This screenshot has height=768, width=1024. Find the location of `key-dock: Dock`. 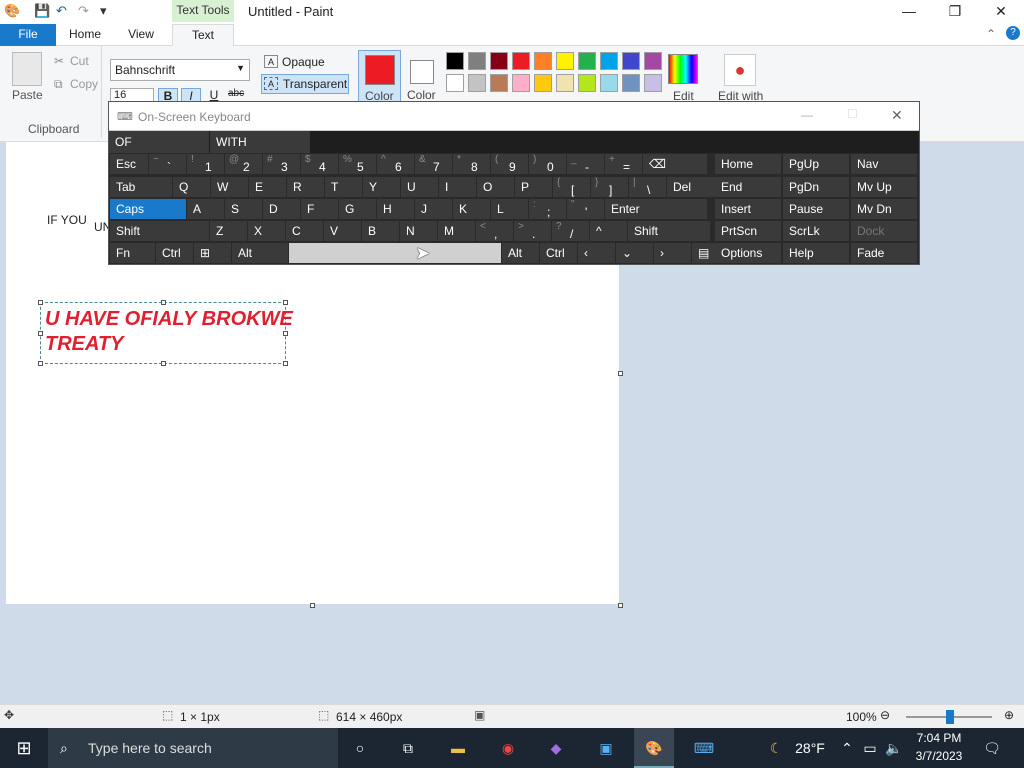

key-dock: Dock is located at coordinates (884, 231).